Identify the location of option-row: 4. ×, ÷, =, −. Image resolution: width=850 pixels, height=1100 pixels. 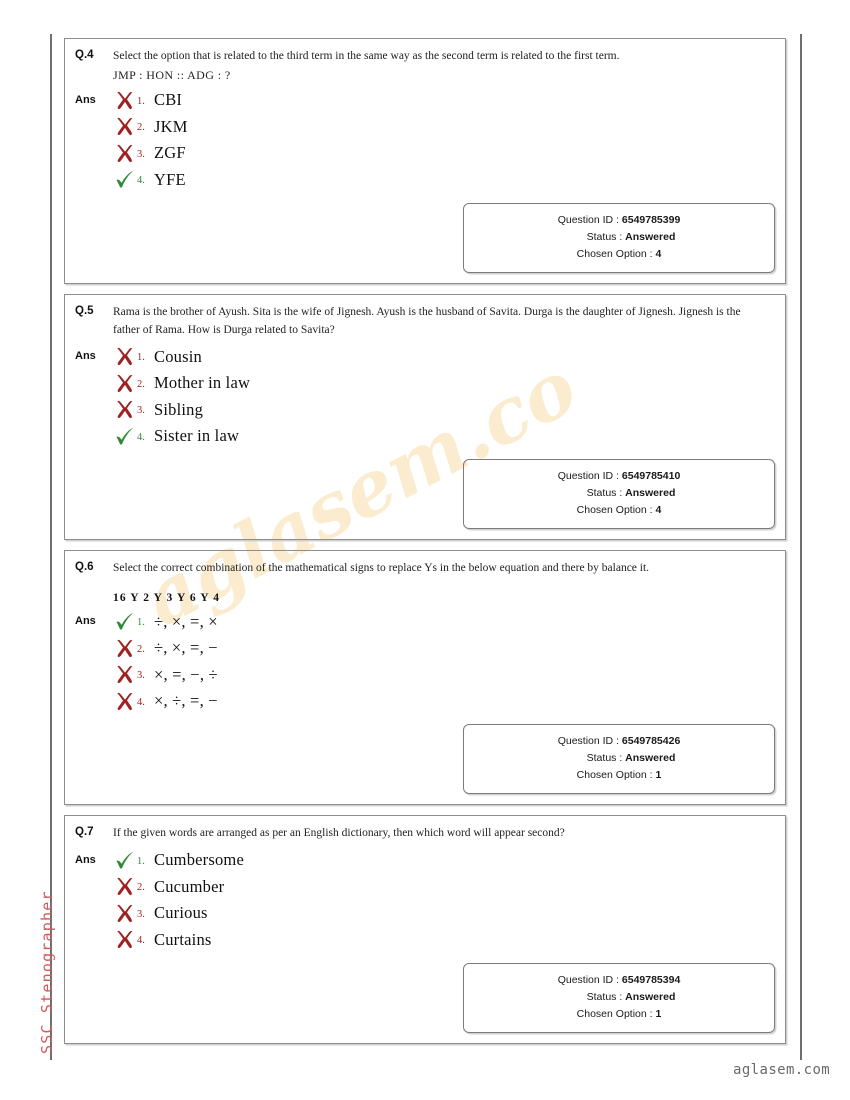
(444, 701).